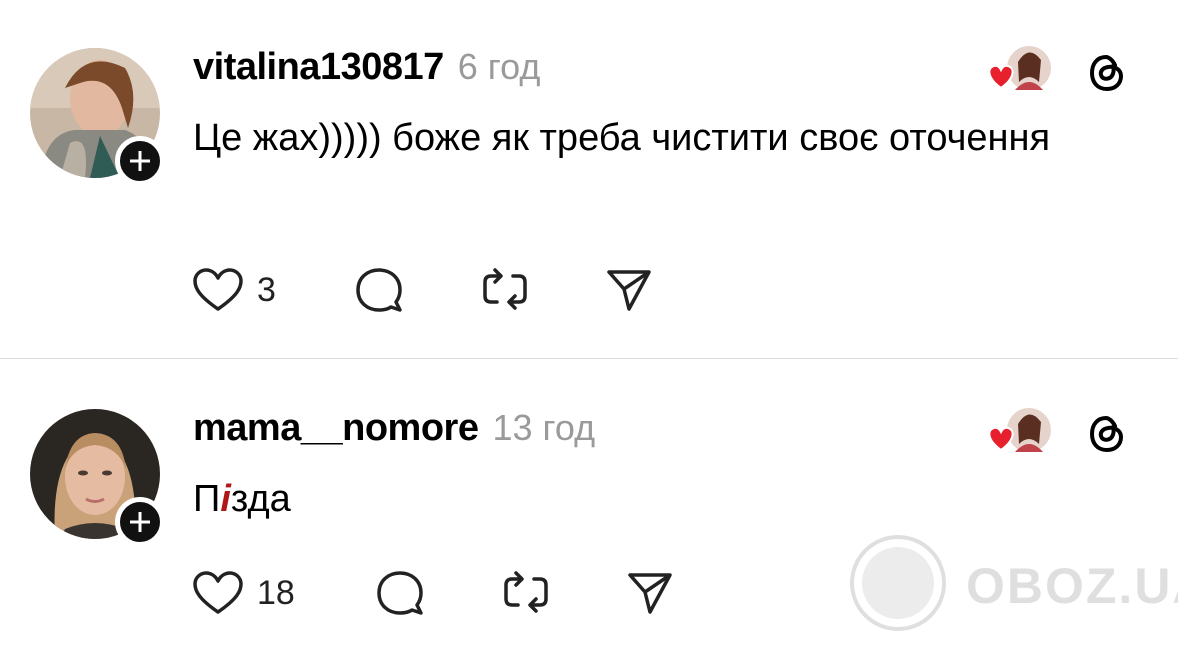 The image size is (1178, 649). What do you see at coordinates (260, 499) in the screenshot?
I see `post-text-part: зда` at bounding box center [260, 499].